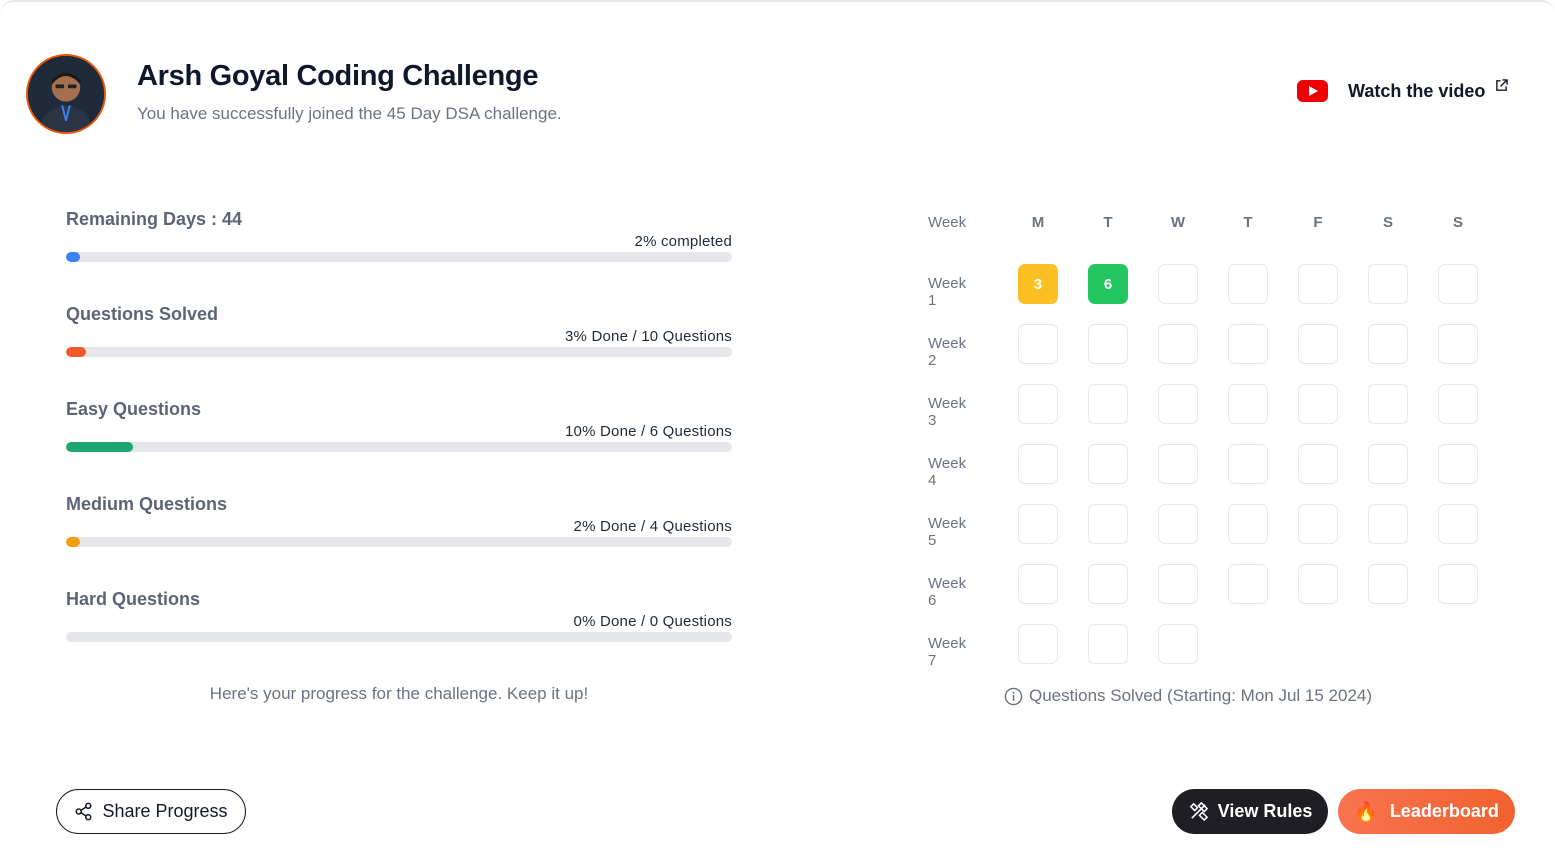 The width and height of the screenshot is (1555, 865). What do you see at coordinates (1457, 222) in the screenshot?
I see `day-header: S` at bounding box center [1457, 222].